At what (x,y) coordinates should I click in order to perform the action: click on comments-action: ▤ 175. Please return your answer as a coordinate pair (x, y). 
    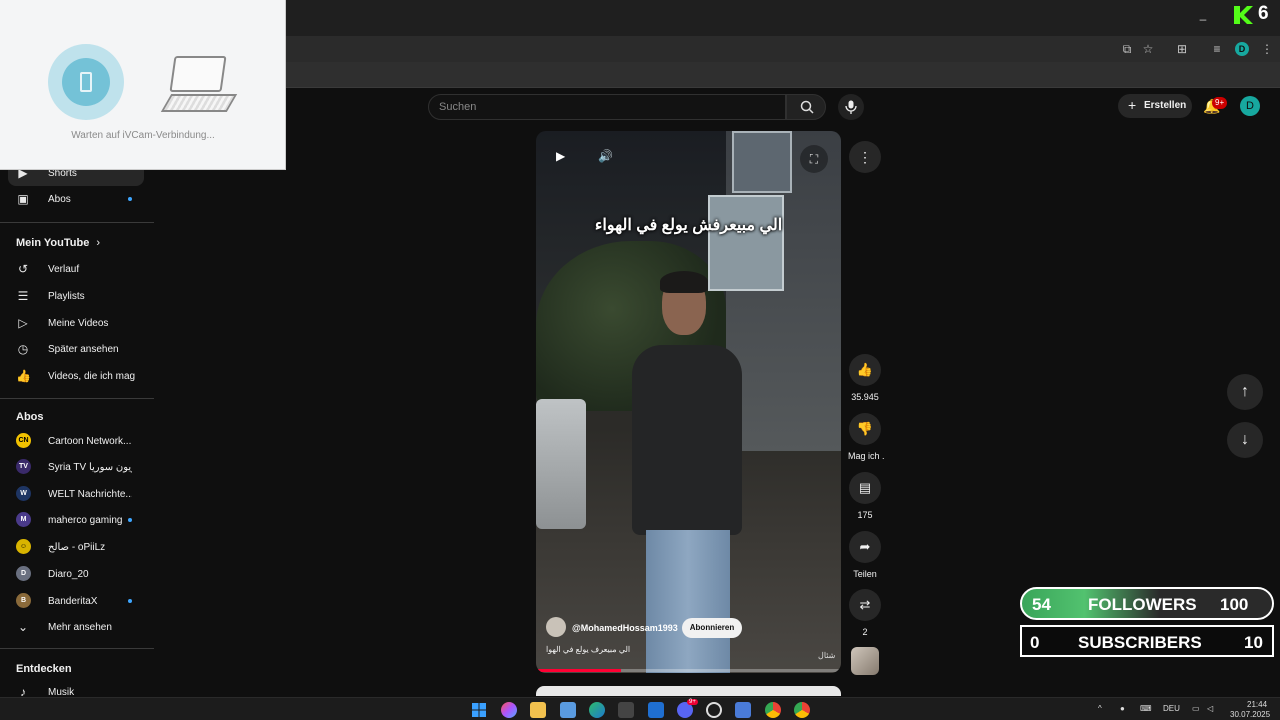
    Looking at the image, I should click on (865, 496).